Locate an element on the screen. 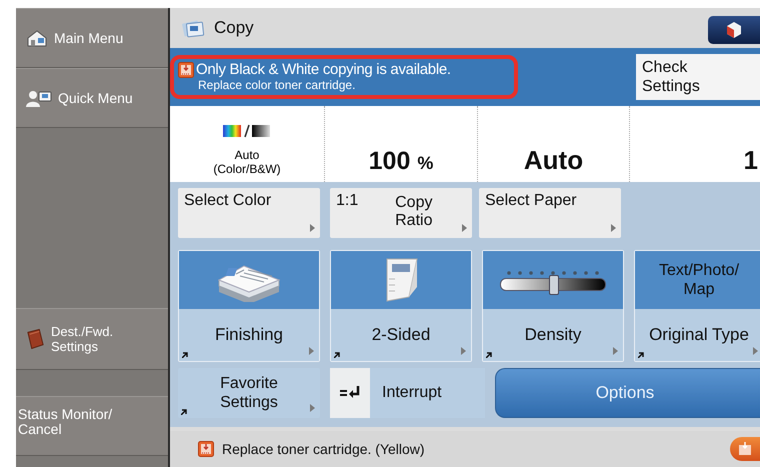  sidebar-button: Dest./Fwd. Settings is located at coordinates (92, 339).